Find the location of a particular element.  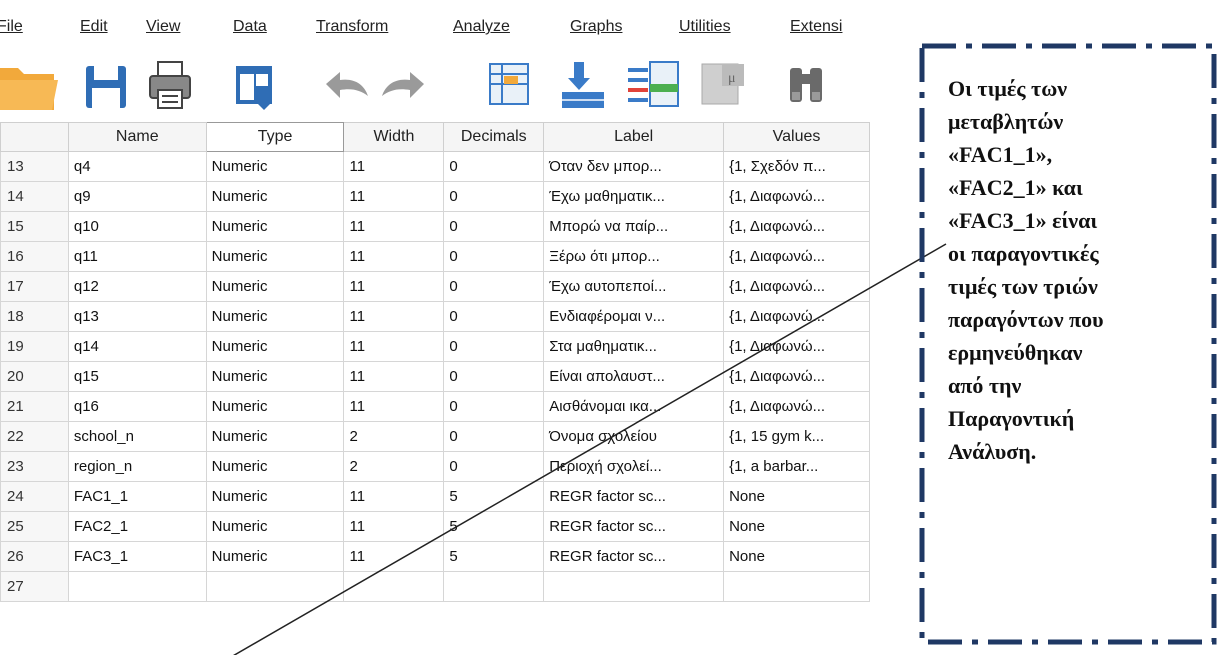

cell-name: q15 is located at coordinates (137, 376).